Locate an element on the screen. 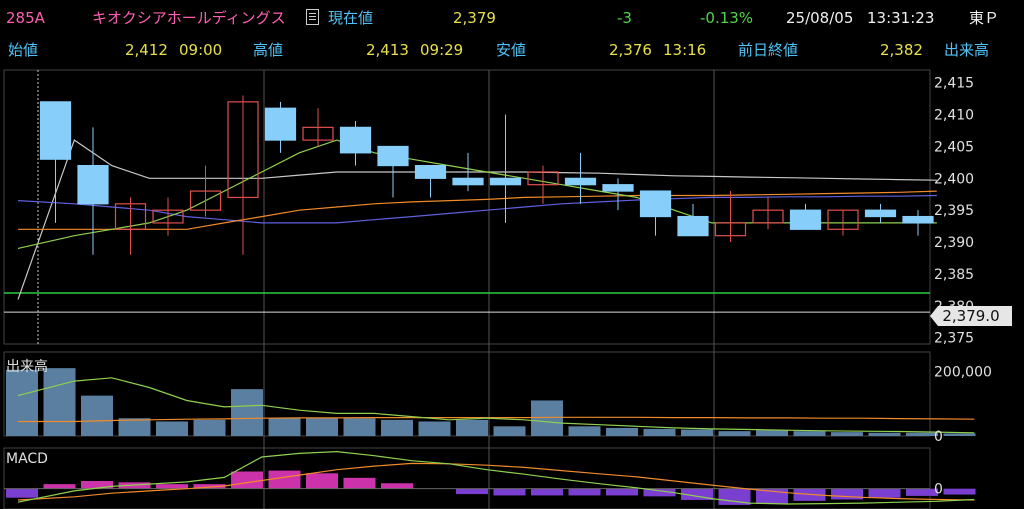  macd-tick-label: 0 is located at coordinates (938, 490).